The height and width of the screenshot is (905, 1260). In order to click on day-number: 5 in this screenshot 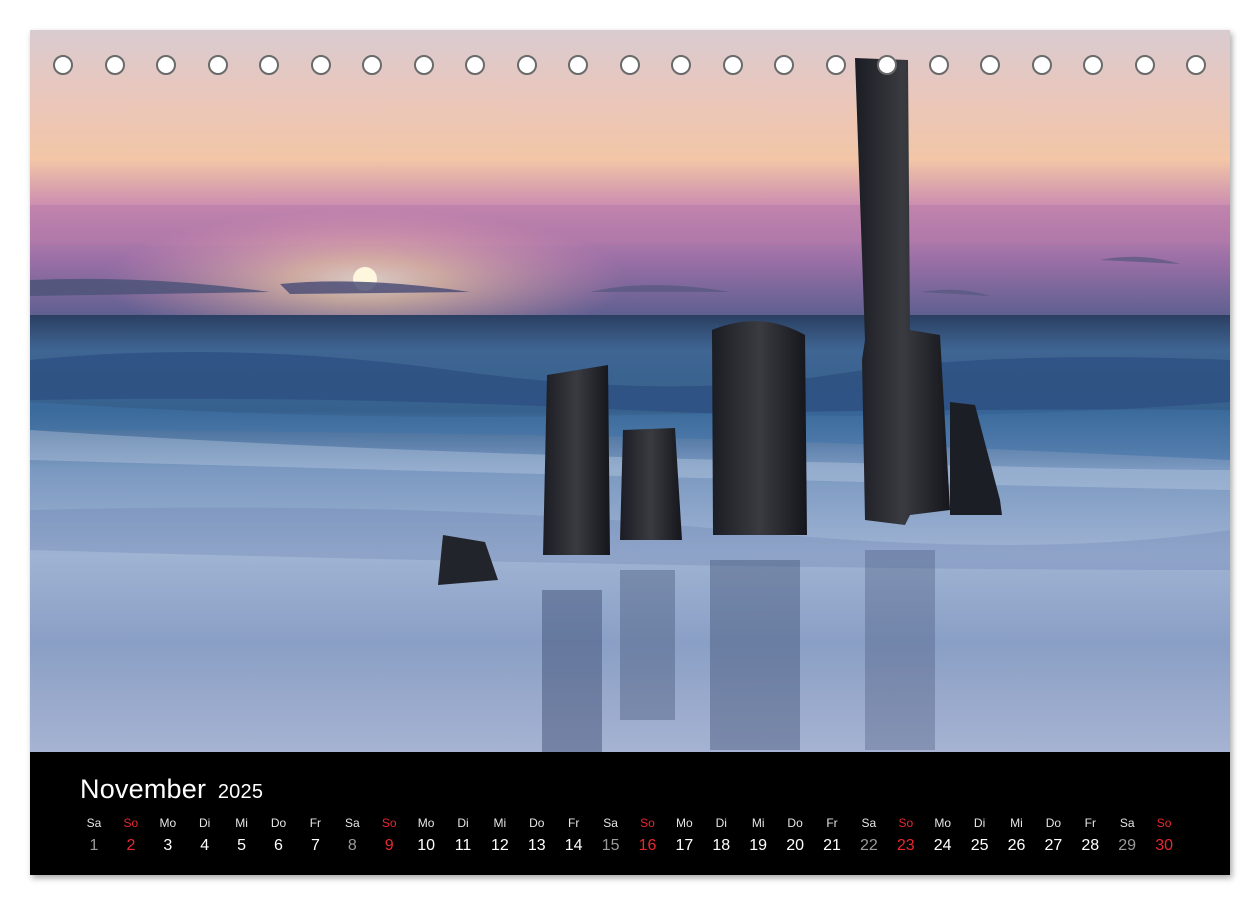, I will do `click(242, 845)`.